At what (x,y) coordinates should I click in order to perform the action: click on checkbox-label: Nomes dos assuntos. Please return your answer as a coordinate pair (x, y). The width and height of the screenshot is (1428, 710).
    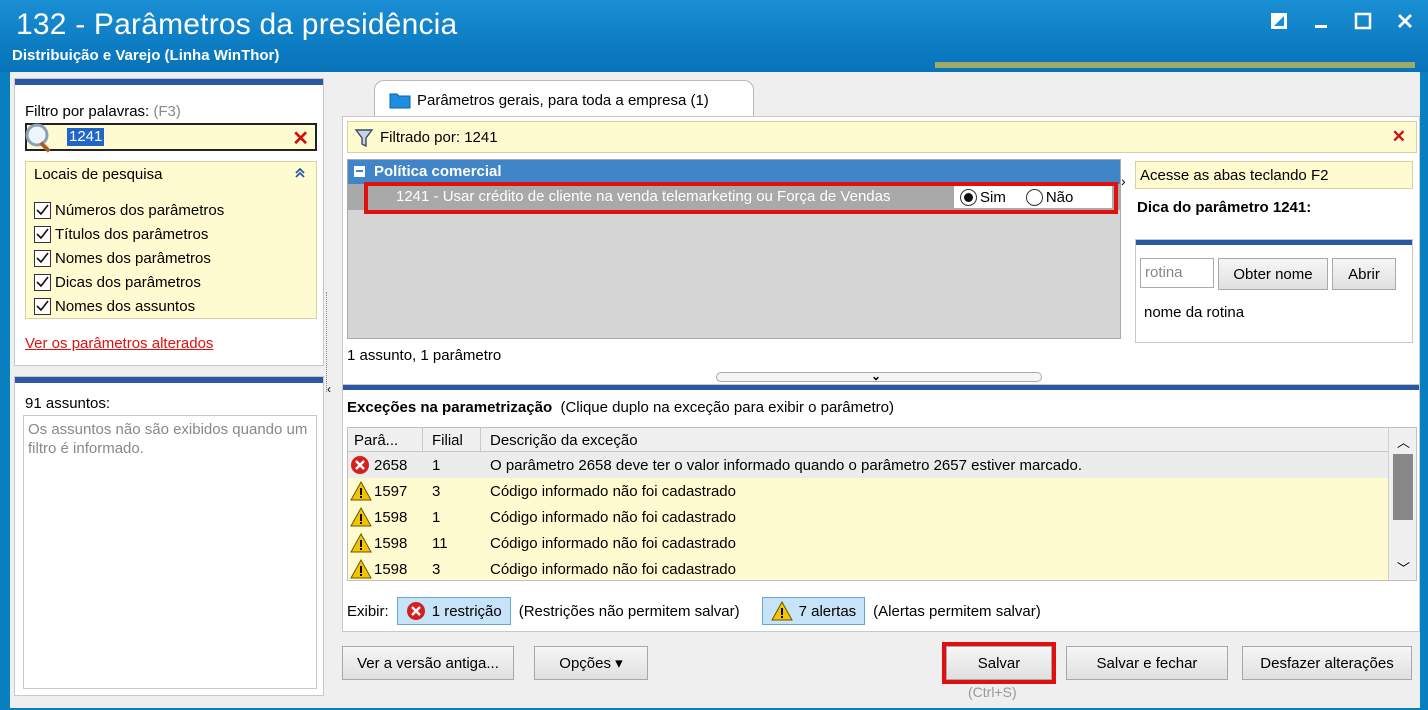
    Looking at the image, I should click on (125, 306).